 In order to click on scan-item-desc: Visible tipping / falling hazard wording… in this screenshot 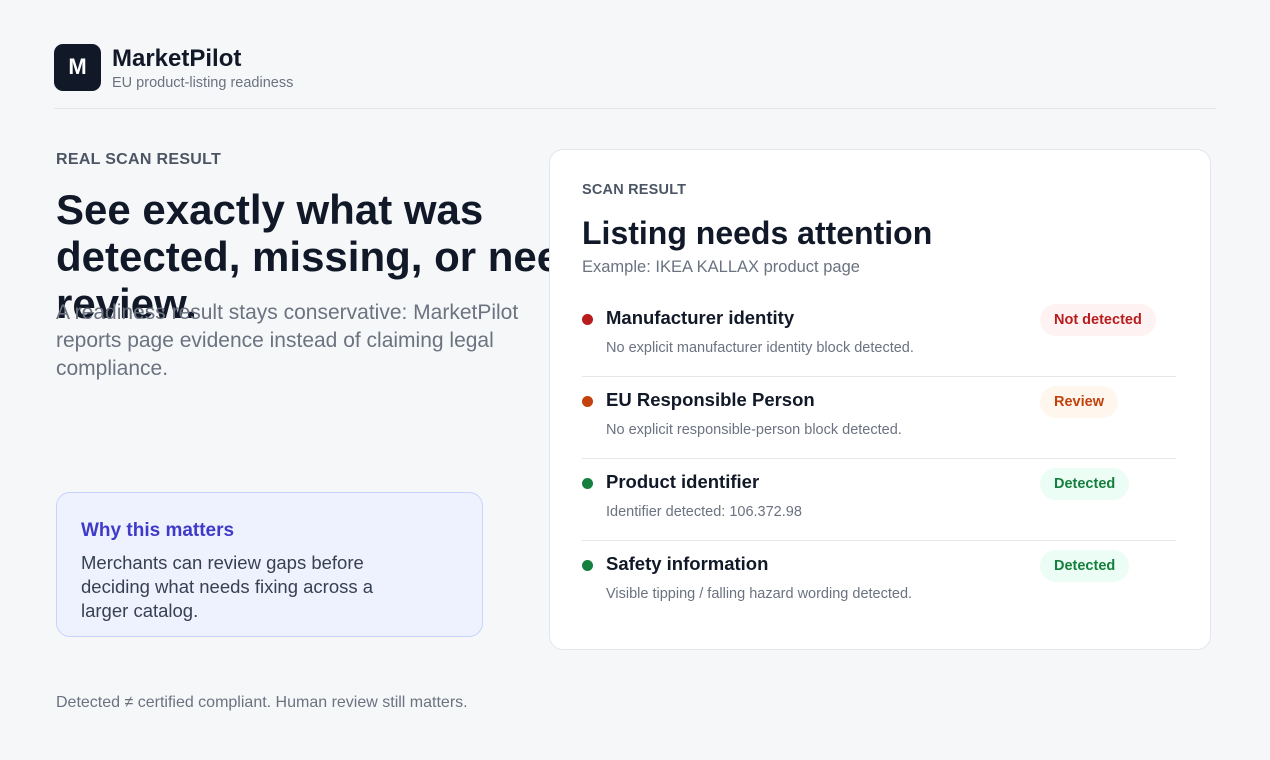, I will do `click(759, 594)`.